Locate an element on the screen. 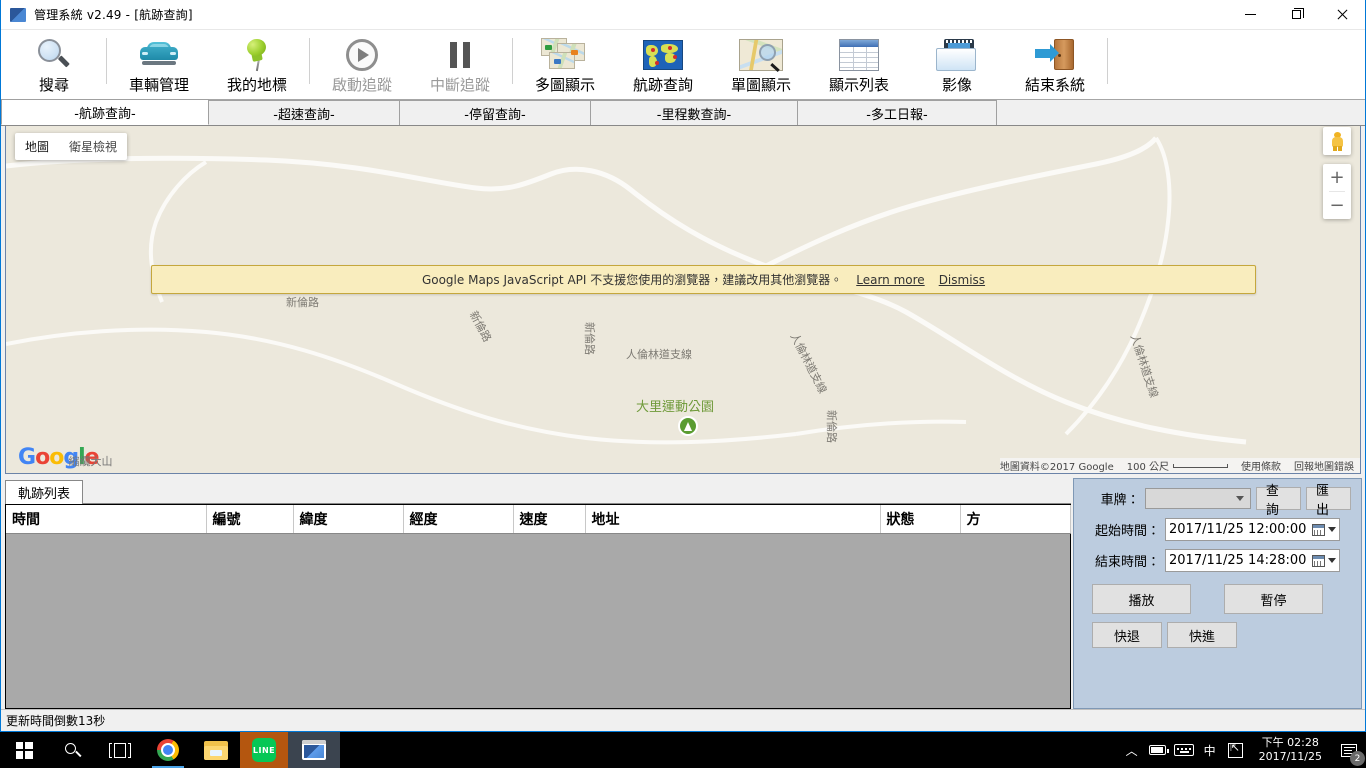 Image resolution: width=1366 pixels, height=768 pixels. task-view-button is located at coordinates (120, 750).